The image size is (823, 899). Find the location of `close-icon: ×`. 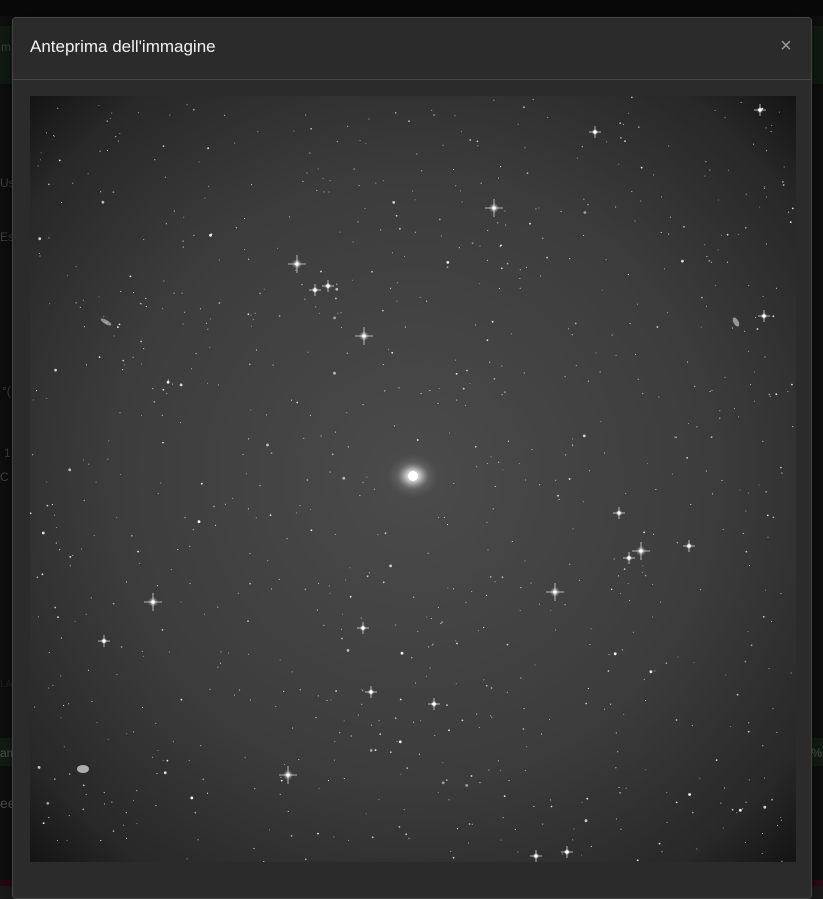

close-icon: × is located at coordinates (786, 46).